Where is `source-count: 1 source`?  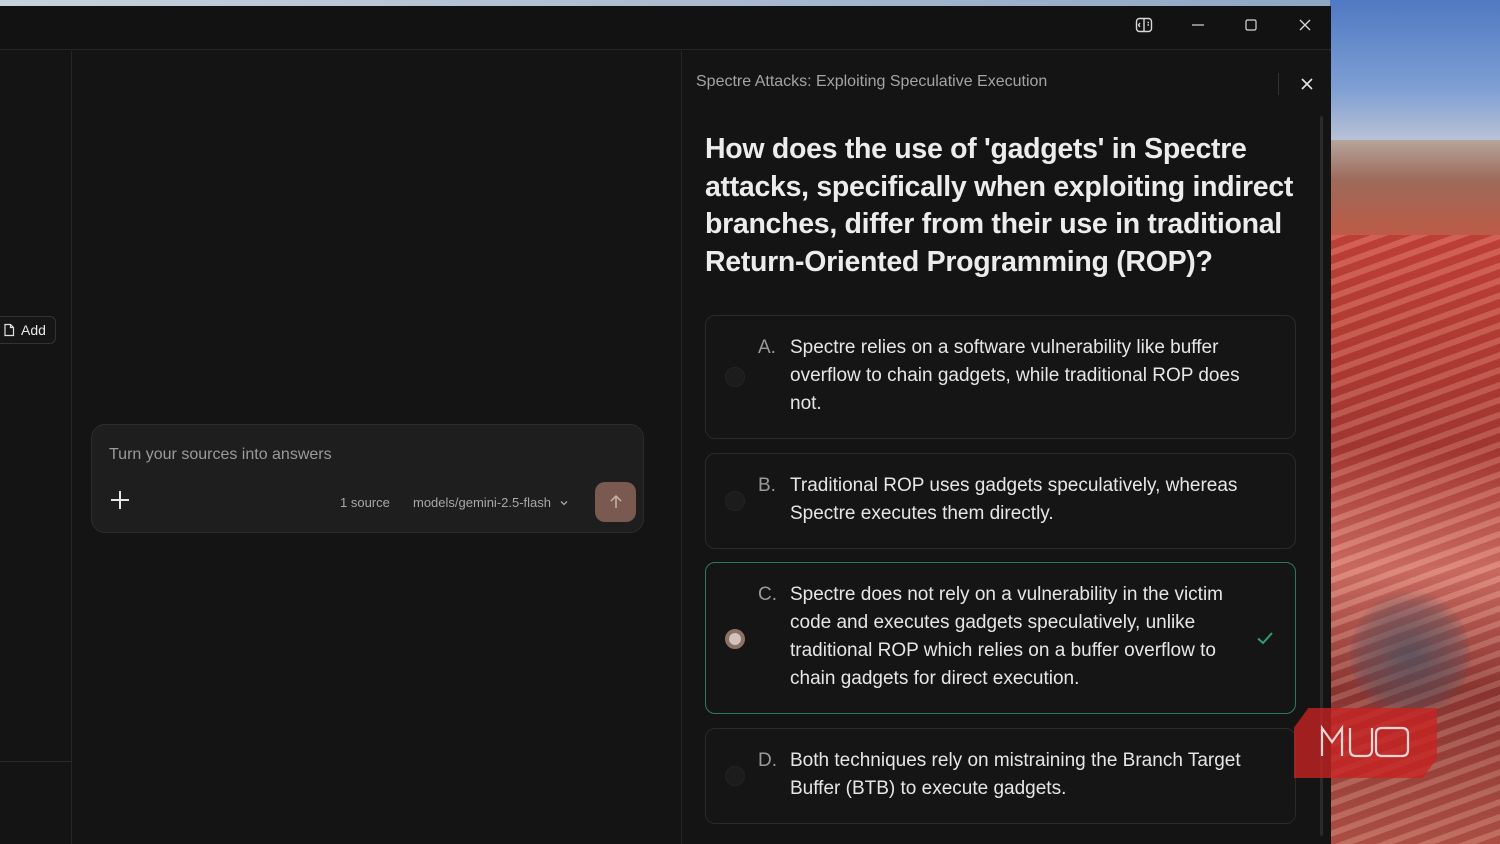 source-count: 1 source is located at coordinates (365, 502).